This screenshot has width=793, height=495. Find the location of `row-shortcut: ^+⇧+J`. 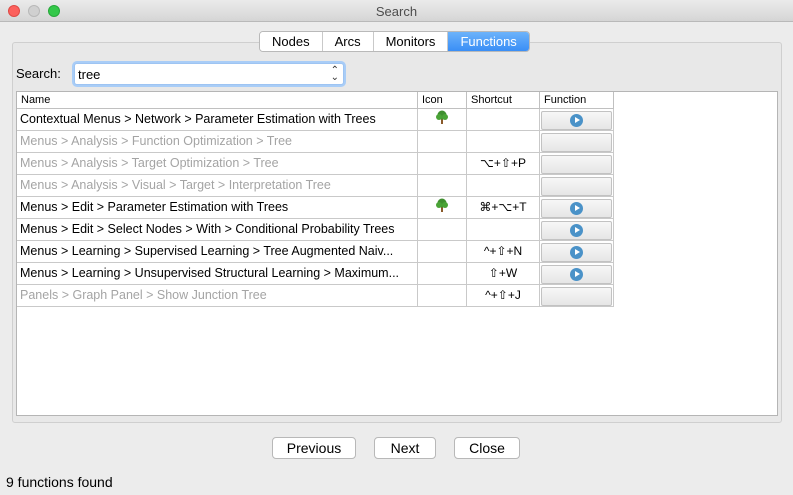

row-shortcut: ^+⇧+J is located at coordinates (503, 296).